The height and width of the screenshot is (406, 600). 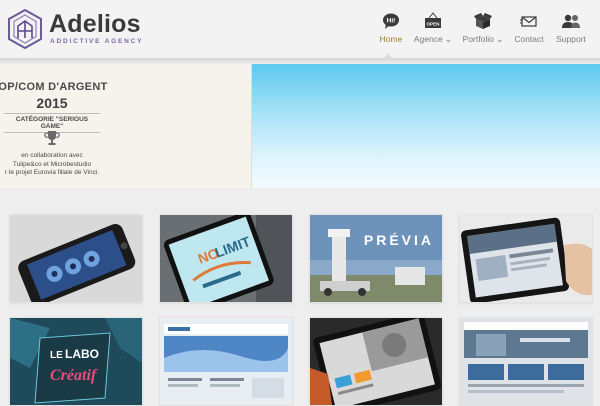 What do you see at coordinates (52, 155) in the screenshot?
I see `collab-line-1: en collaboration avec` at bounding box center [52, 155].